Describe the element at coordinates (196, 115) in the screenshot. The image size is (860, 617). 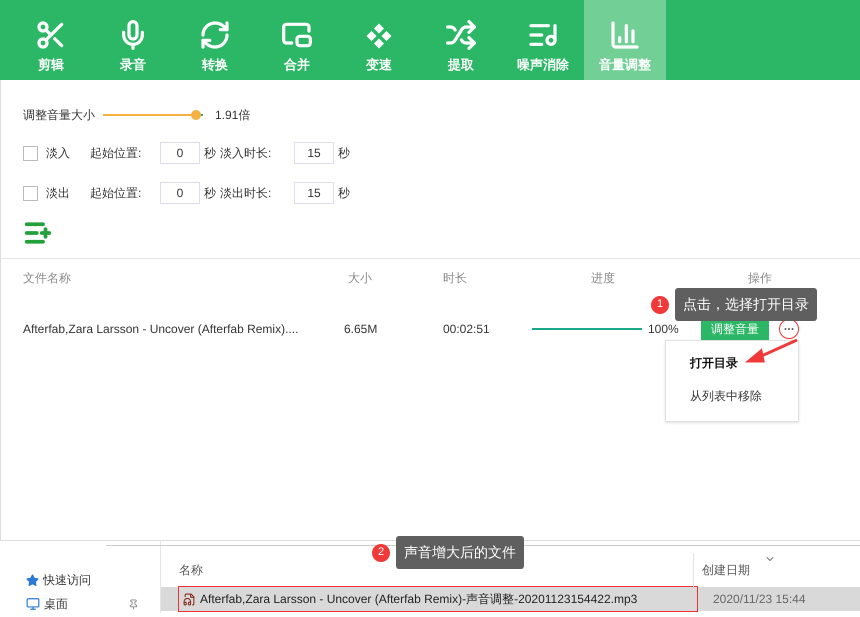
I see `volume-slider-thumb` at that location.